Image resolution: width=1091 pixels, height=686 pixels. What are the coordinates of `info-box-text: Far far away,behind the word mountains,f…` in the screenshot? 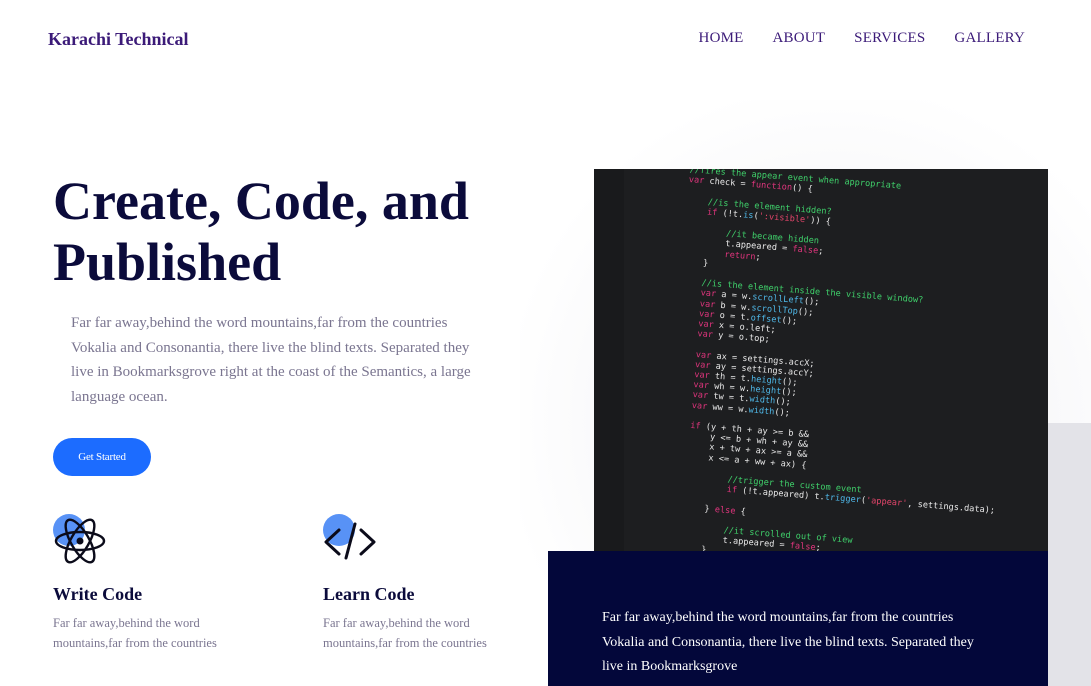 It's located at (788, 642).